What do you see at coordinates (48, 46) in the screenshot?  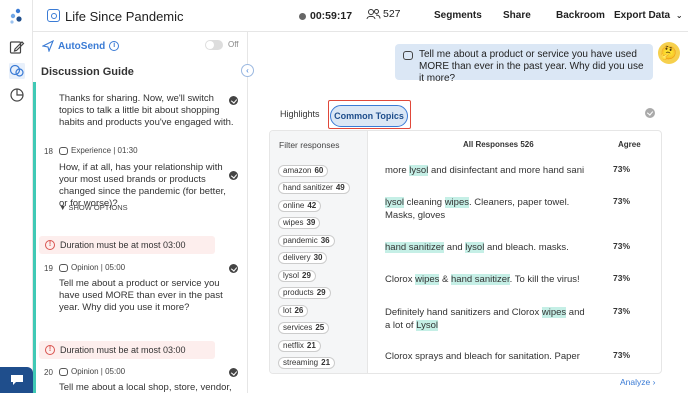 I see `autosend-icon` at bounding box center [48, 46].